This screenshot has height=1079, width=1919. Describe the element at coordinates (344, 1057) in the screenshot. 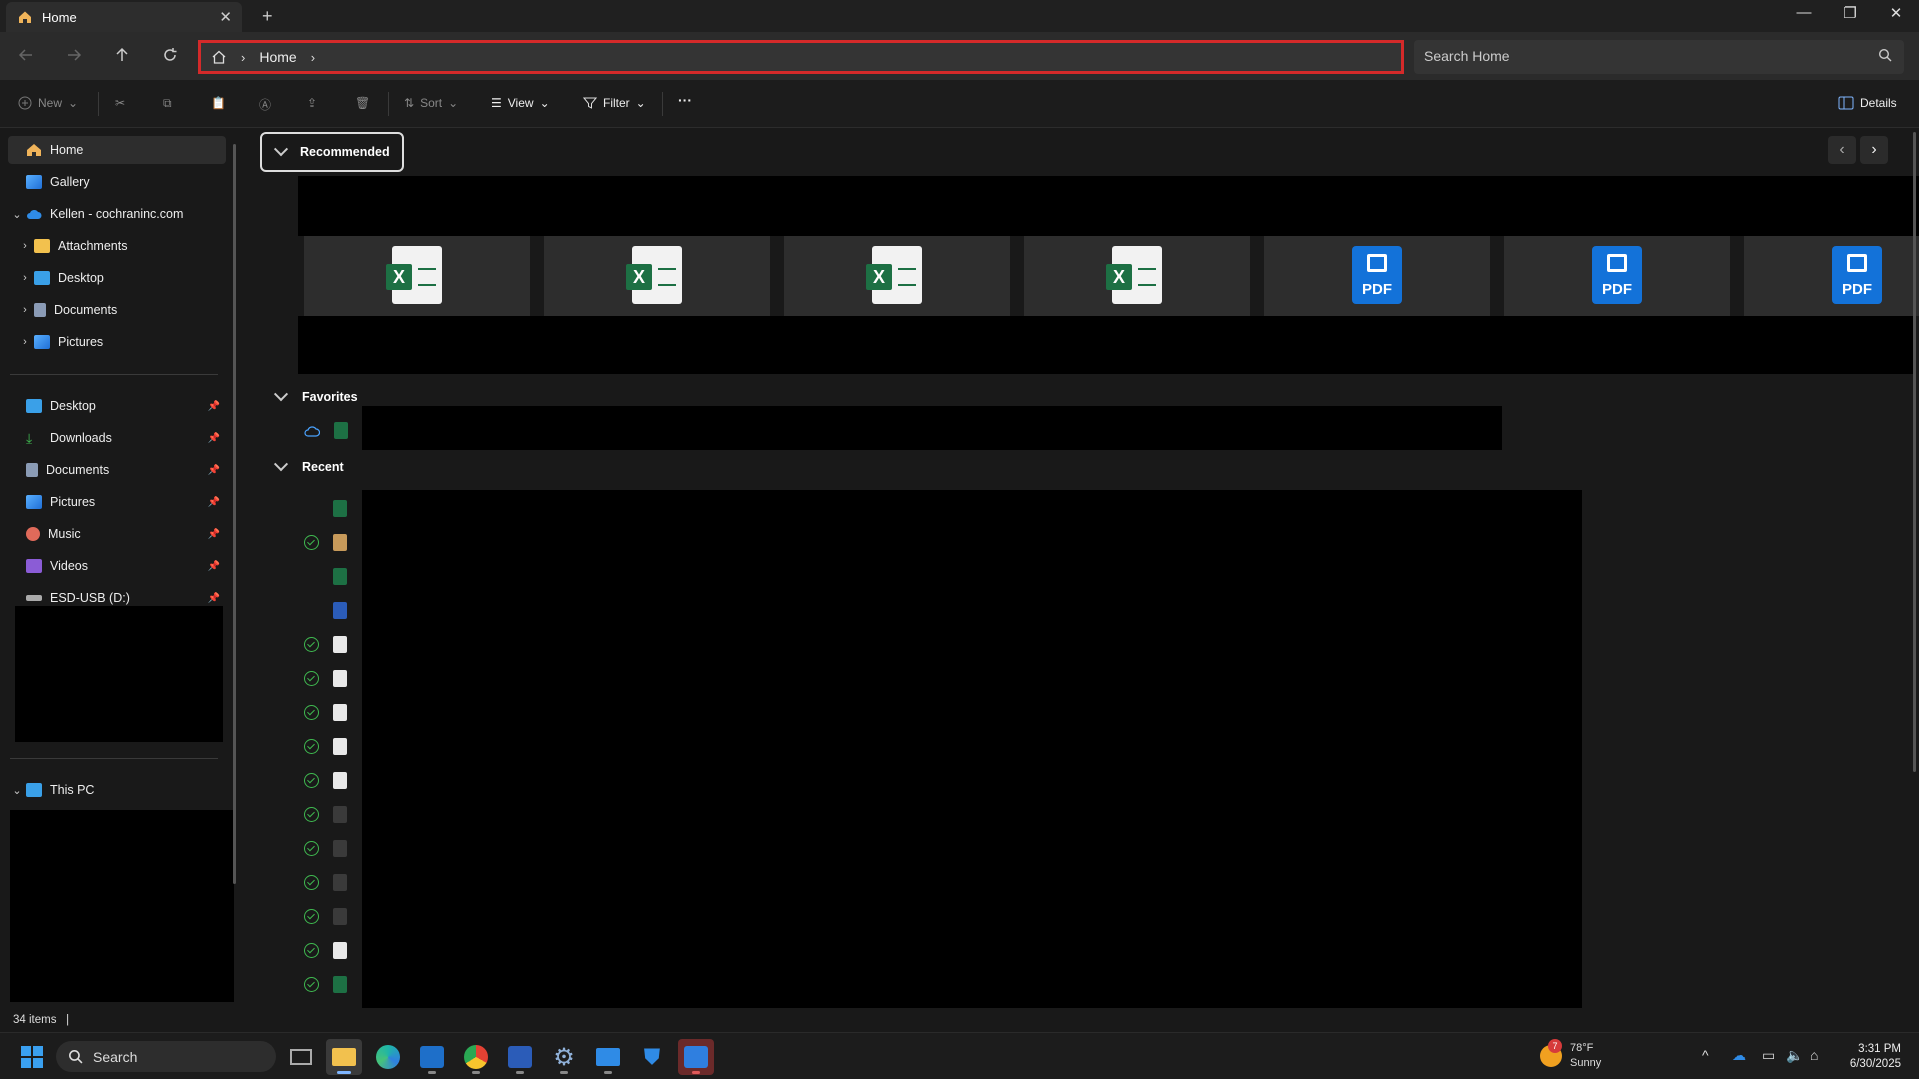

I see `file-explorer-app` at that location.